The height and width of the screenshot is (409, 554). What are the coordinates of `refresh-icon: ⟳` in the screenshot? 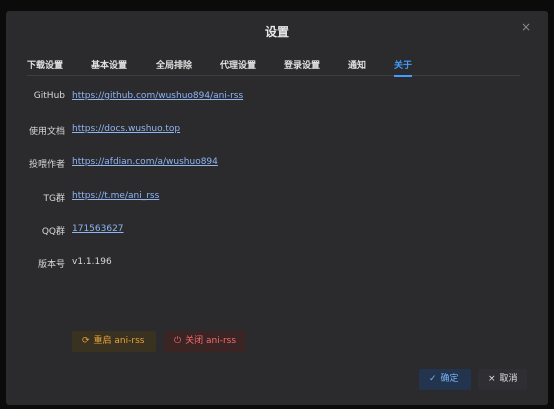 It's located at (86, 341).